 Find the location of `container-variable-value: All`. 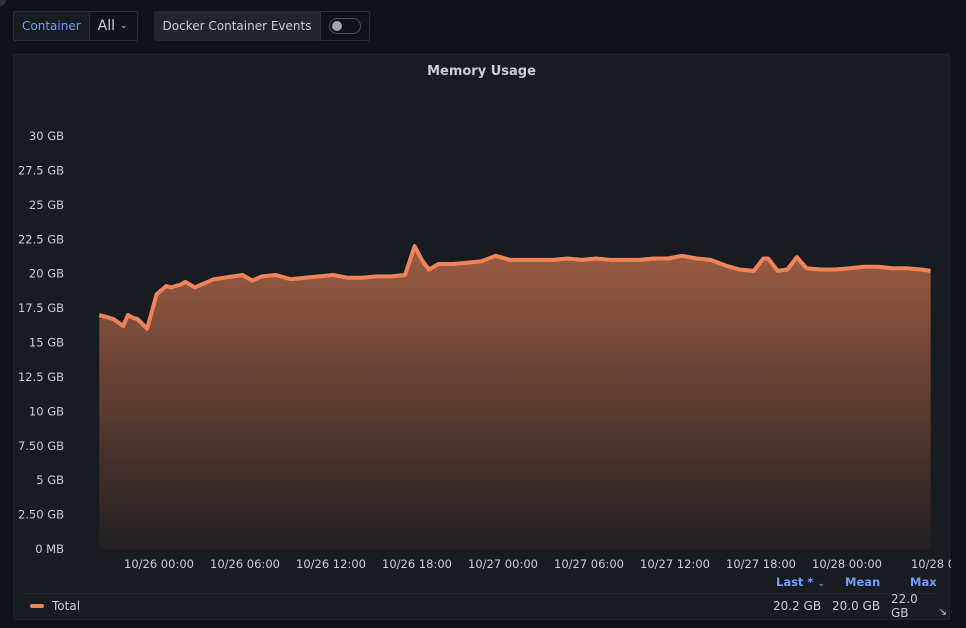

container-variable-value: All is located at coordinates (106, 26).